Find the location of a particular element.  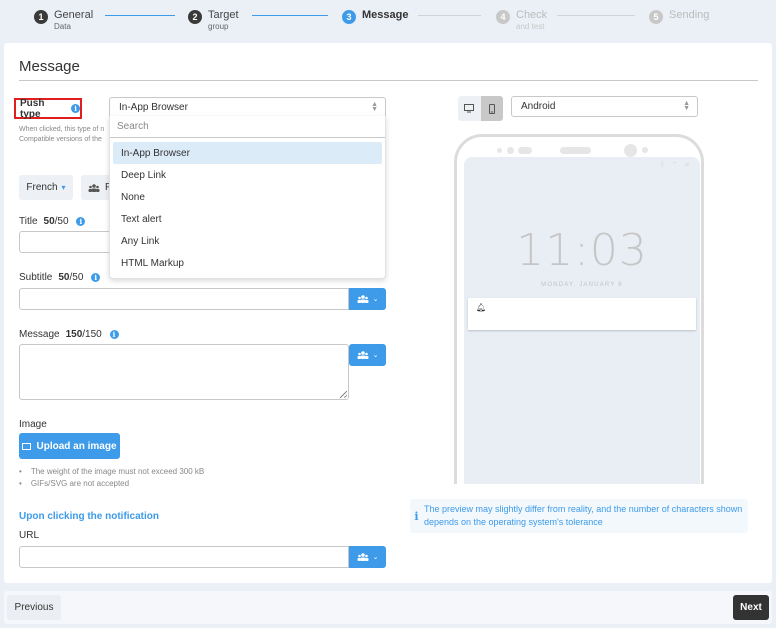

step-number: 1 is located at coordinates (41, 17).